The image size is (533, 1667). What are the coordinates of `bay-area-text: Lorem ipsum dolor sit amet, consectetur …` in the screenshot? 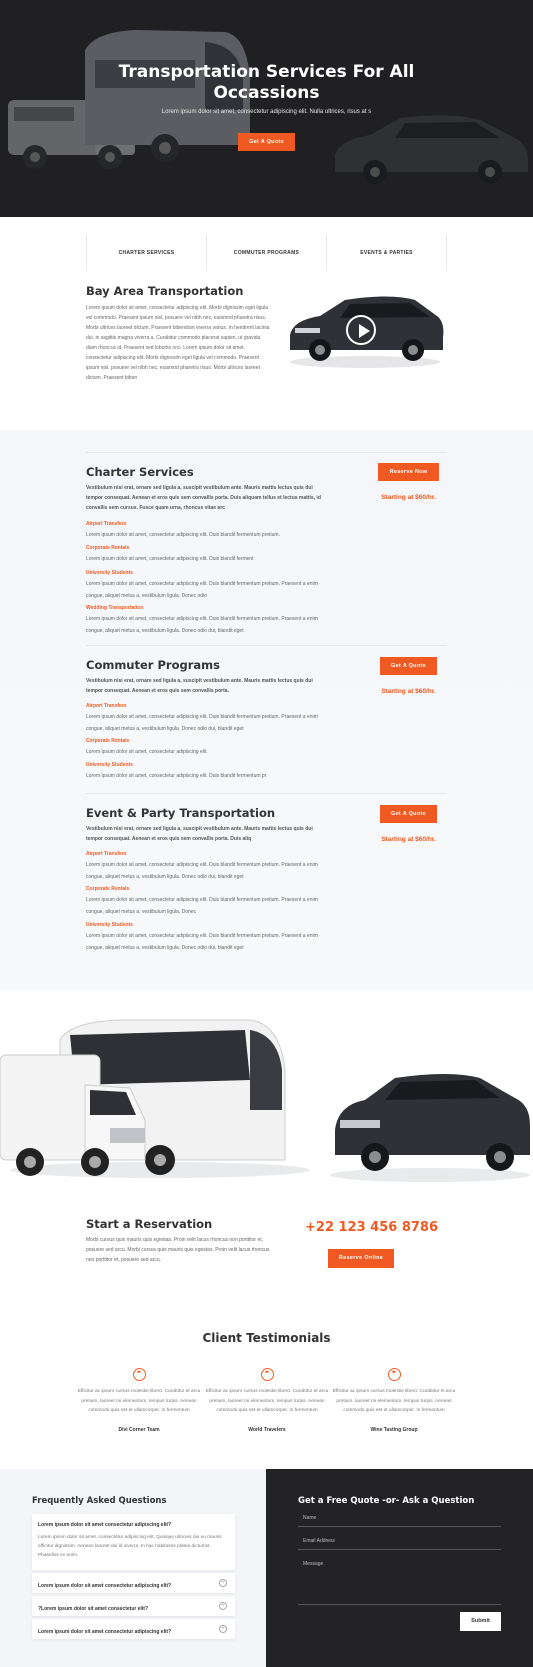 It's located at (178, 343).